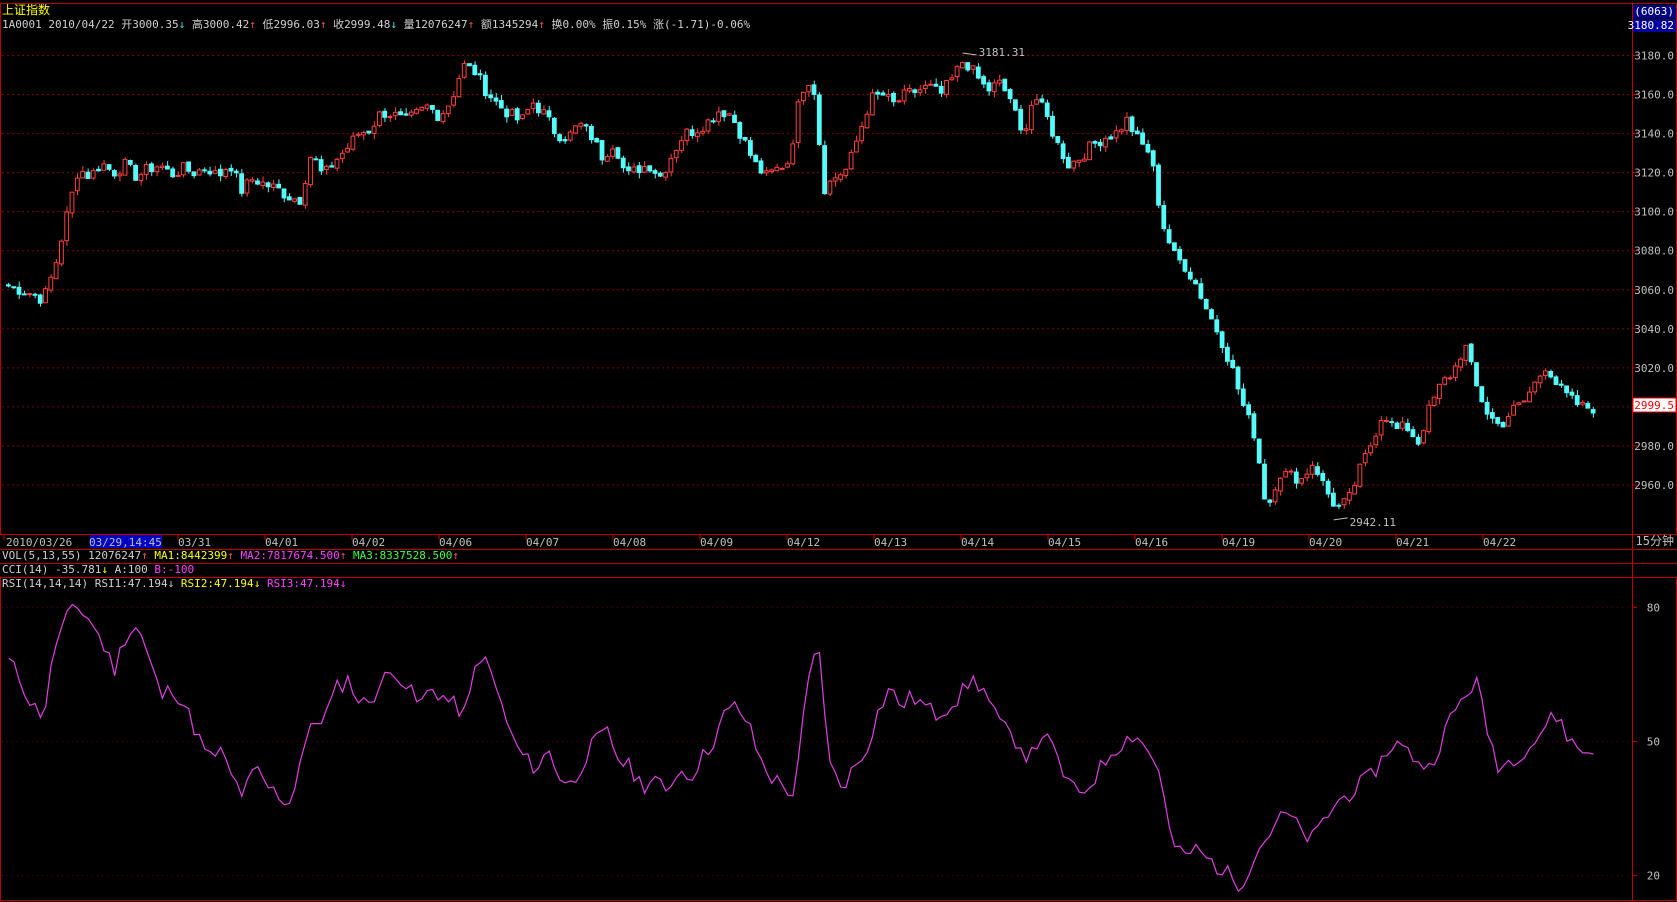 This screenshot has width=1677, height=902. I want to click on time-label: 04/13, so click(890, 542).